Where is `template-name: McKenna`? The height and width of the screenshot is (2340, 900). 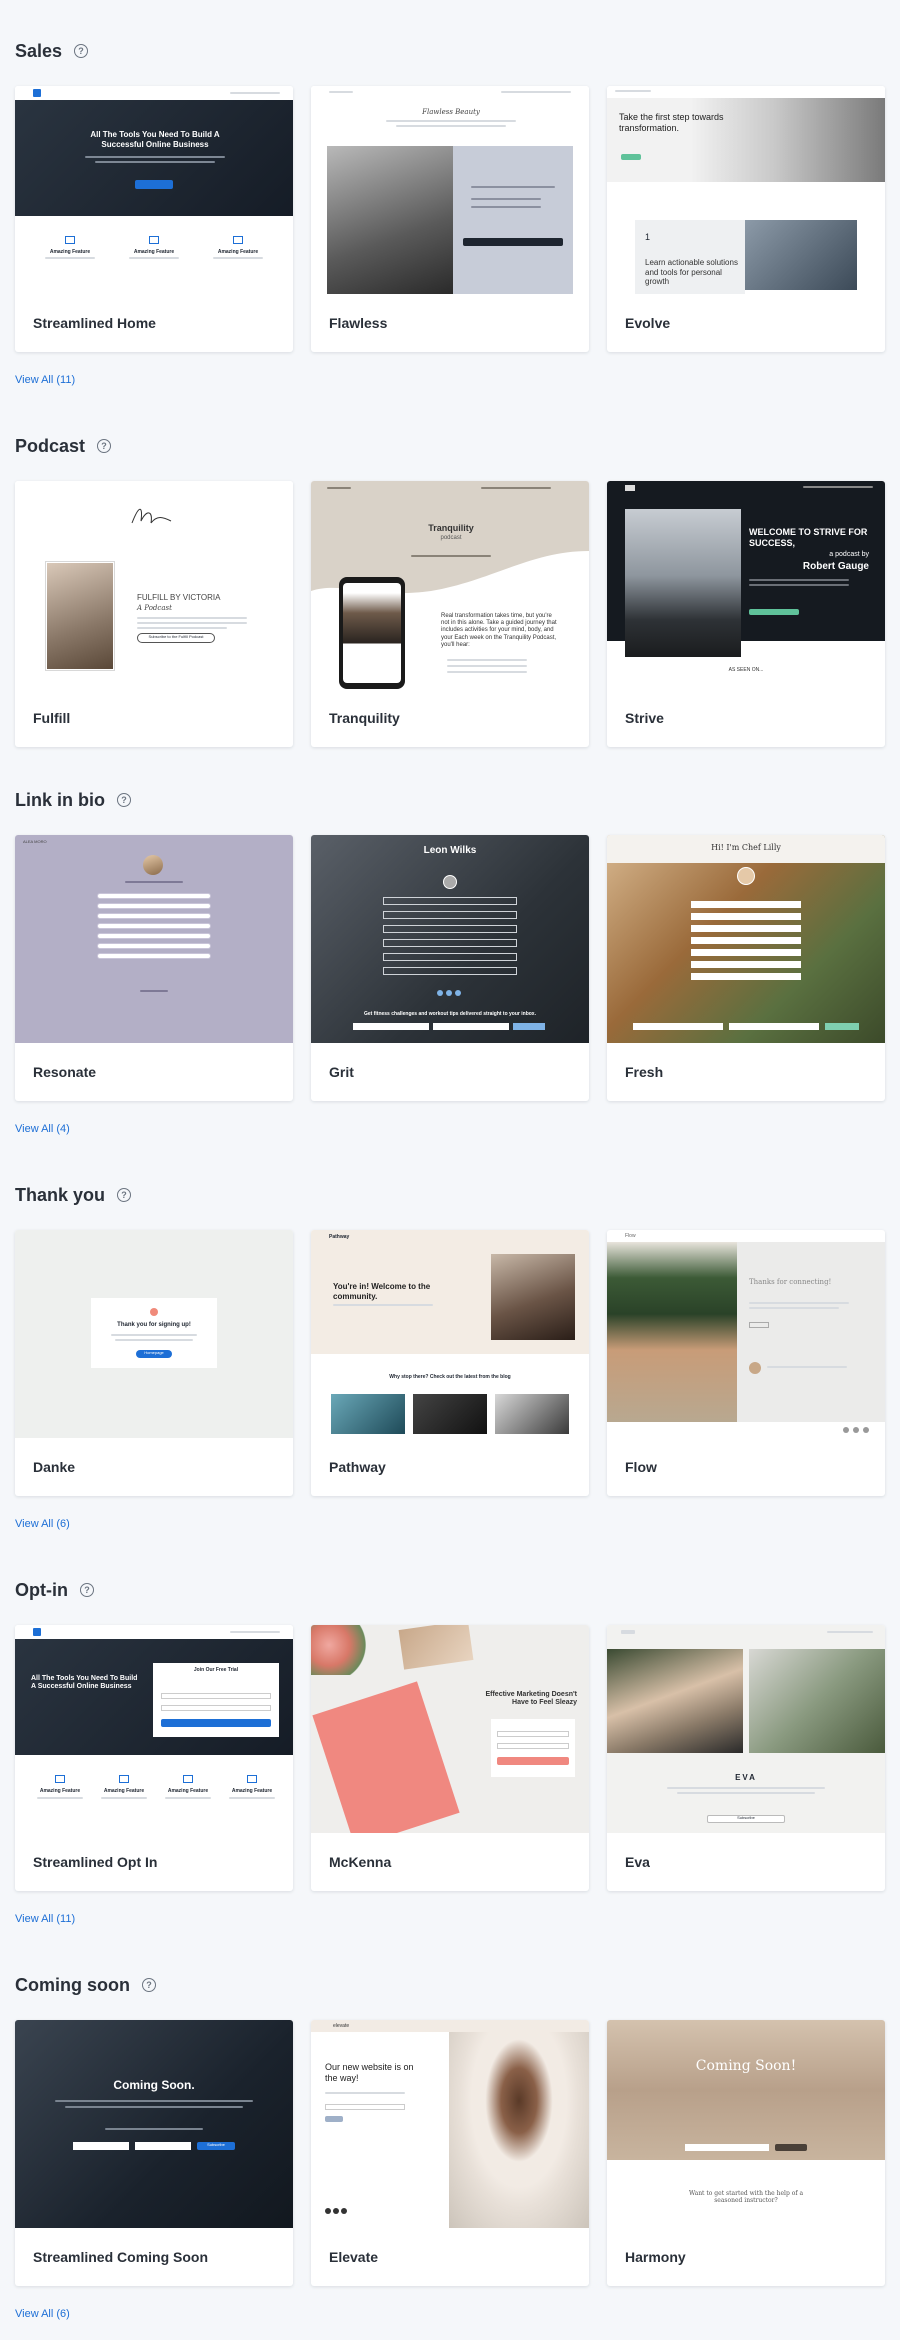 template-name: McKenna is located at coordinates (360, 1862).